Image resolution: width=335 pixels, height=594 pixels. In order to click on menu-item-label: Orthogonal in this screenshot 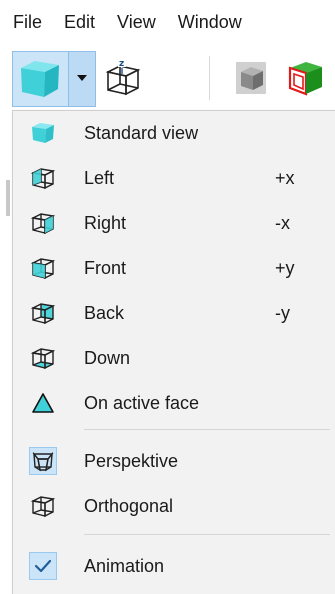, I will do `click(129, 506)`.